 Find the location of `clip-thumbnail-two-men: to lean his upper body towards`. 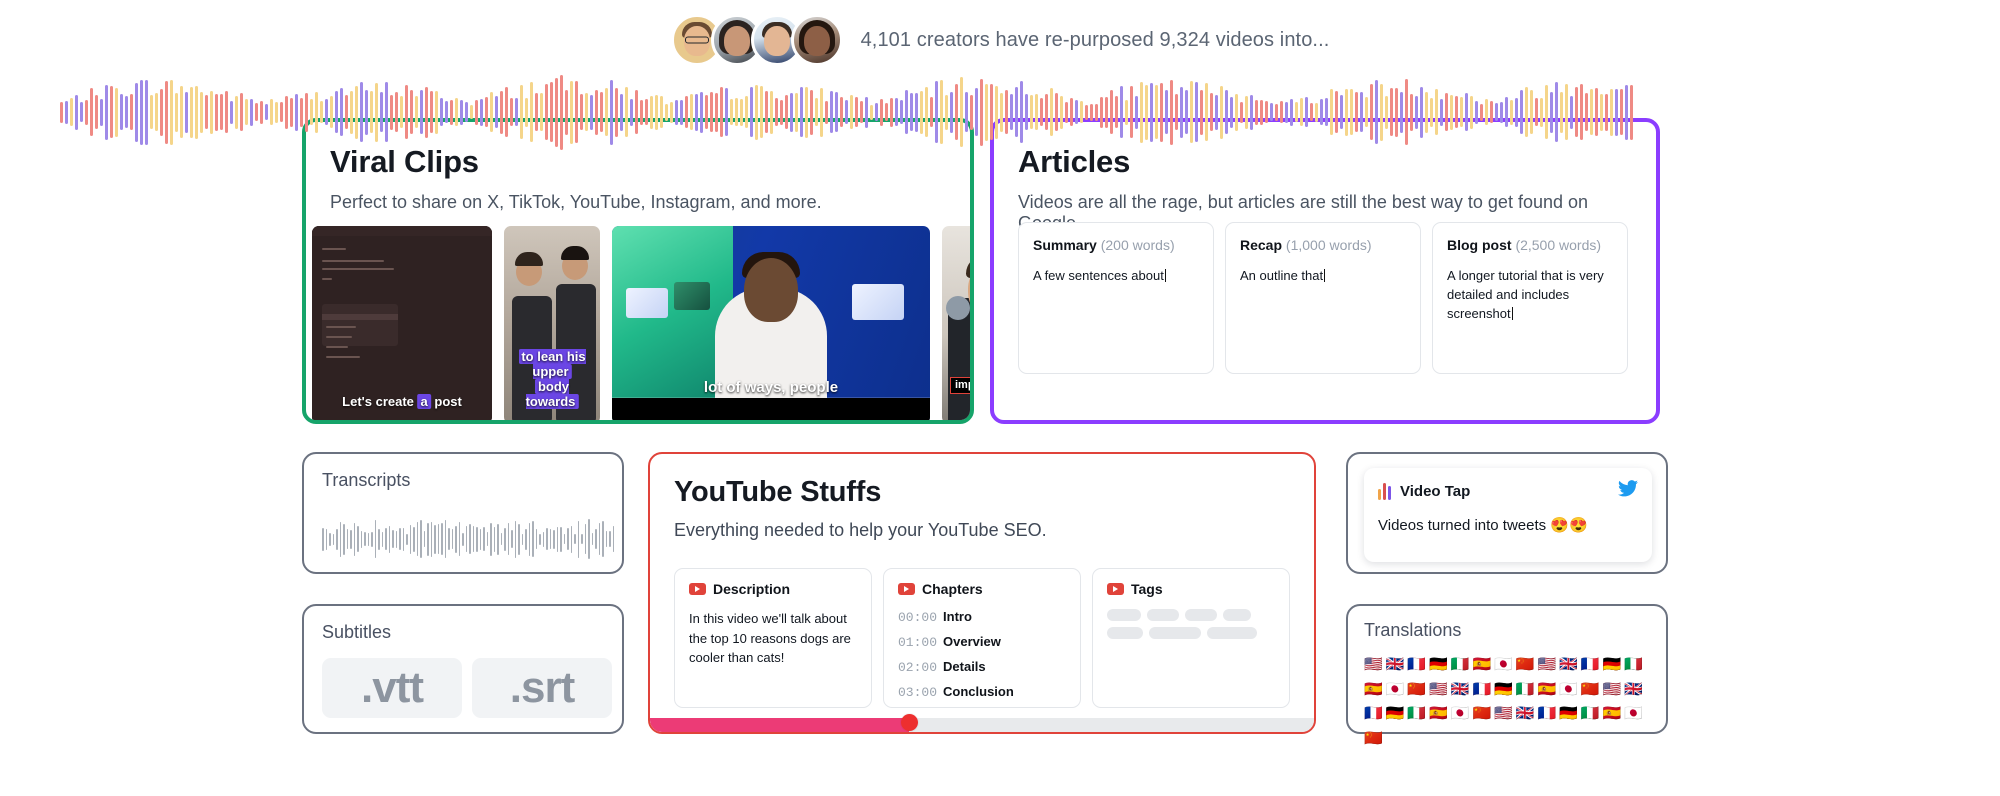

clip-thumbnail-two-men: to lean his upper body towards is located at coordinates (552, 323).